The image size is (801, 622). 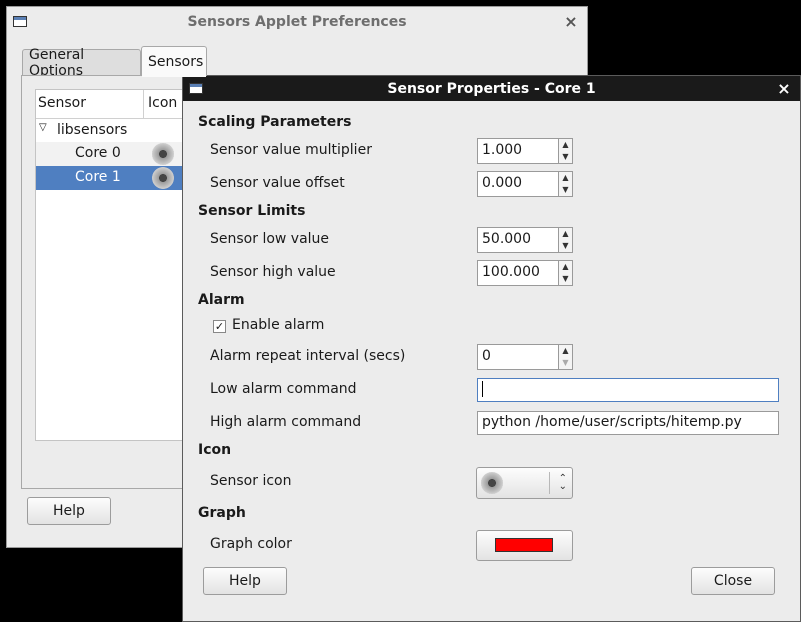 What do you see at coordinates (524, 483) in the screenshot?
I see `sensor-icon-combo: ⌃ ⌄` at bounding box center [524, 483].